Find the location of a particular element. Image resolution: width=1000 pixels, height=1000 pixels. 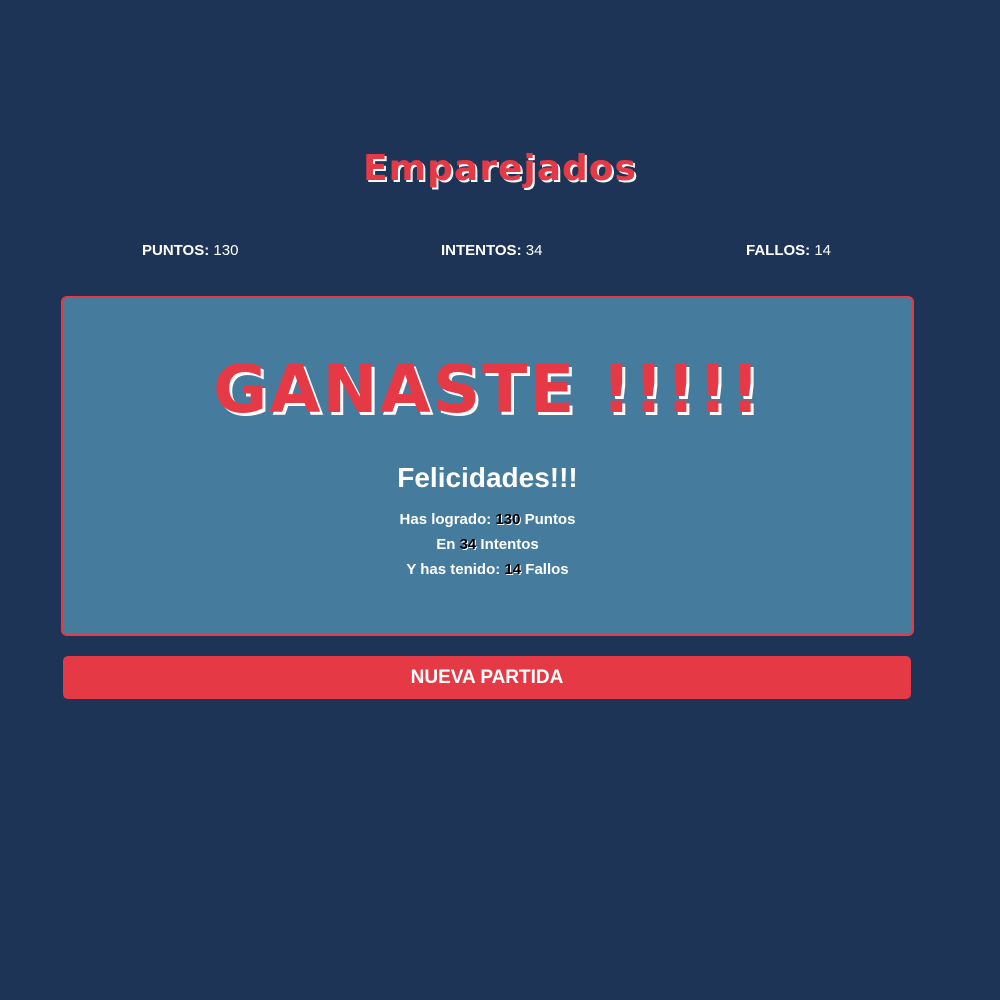

summary-fails: Y has tenido: 14 Fallos is located at coordinates (487, 569).